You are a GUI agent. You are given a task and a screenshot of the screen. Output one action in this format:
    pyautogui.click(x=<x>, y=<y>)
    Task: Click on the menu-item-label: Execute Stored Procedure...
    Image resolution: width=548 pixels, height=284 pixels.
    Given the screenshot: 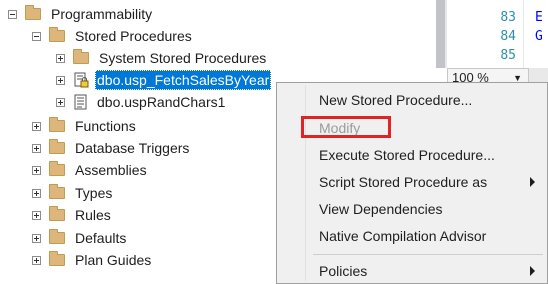 What is the action you would take?
    pyautogui.click(x=407, y=155)
    